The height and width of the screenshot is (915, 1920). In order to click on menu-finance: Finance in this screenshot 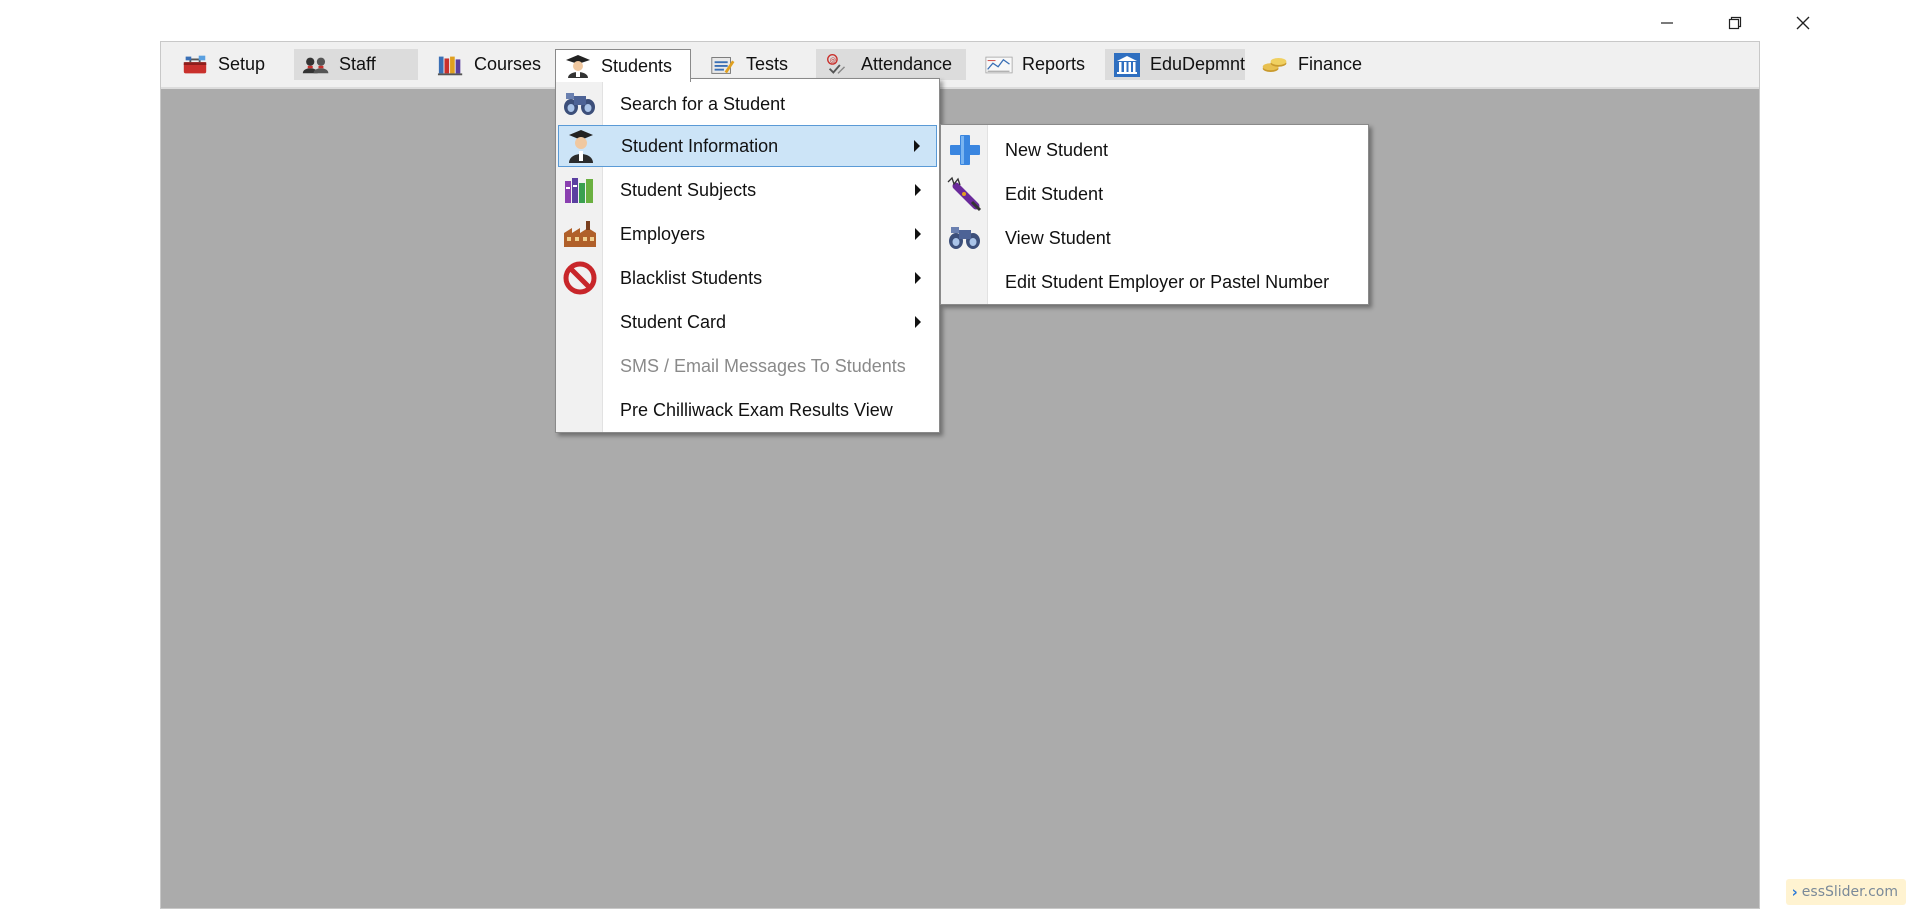, I will do `click(1311, 64)`.